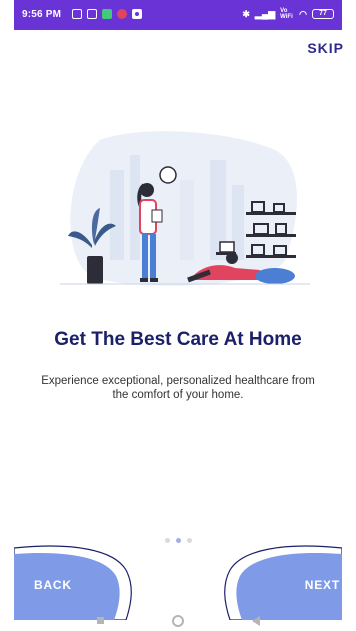  I want to click on recents-icon, so click(100, 620).